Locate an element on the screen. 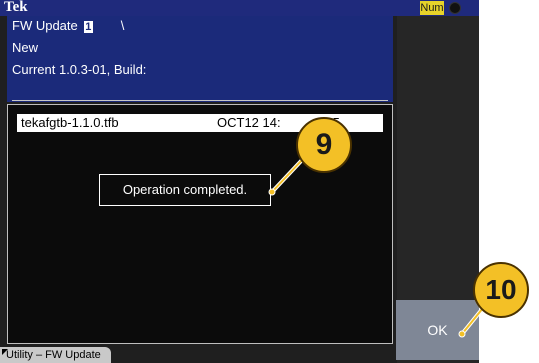 The height and width of the screenshot is (363, 539). cursor-indicator: 1 is located at coordinates (88, 26).